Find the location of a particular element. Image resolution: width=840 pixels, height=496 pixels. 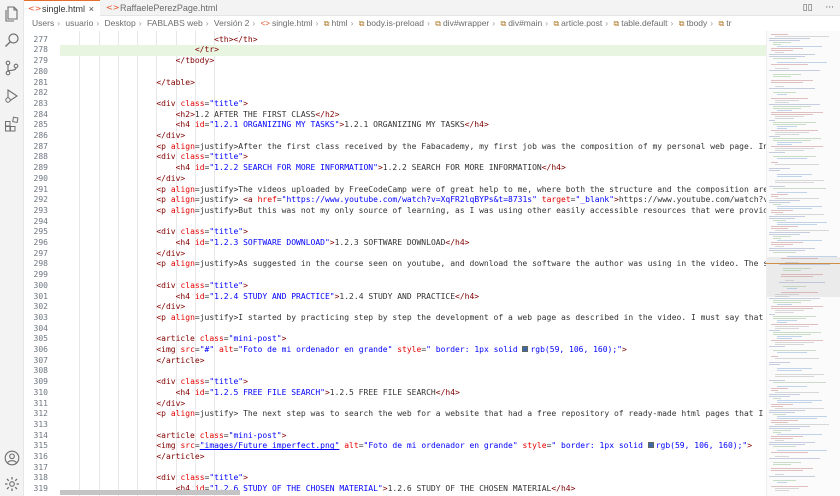

breadcrumb-folder: usuario is located at coordinates (79, 23).